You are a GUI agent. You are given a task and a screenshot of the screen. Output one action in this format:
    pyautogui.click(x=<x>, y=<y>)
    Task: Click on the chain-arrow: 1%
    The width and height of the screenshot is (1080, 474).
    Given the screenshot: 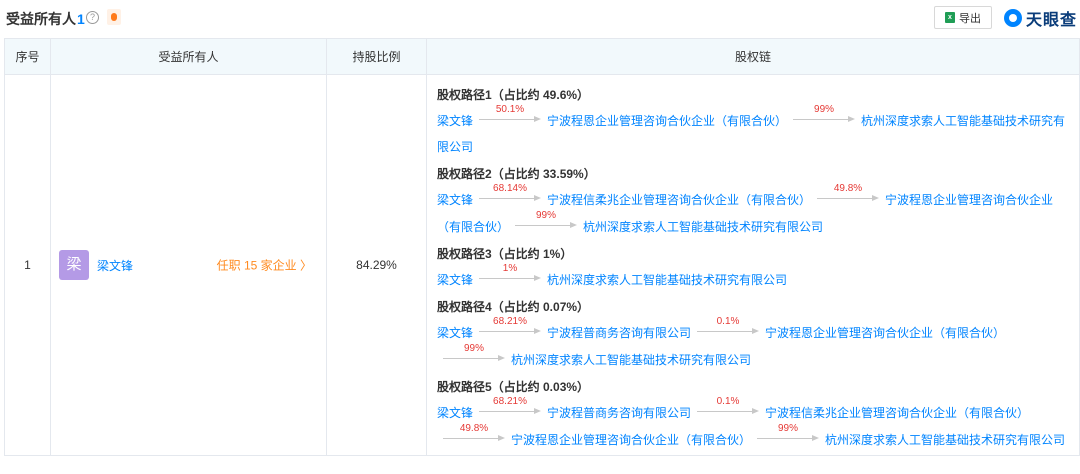 What is the action you would take?
    pyautogui.click(x=510, y=274)
    